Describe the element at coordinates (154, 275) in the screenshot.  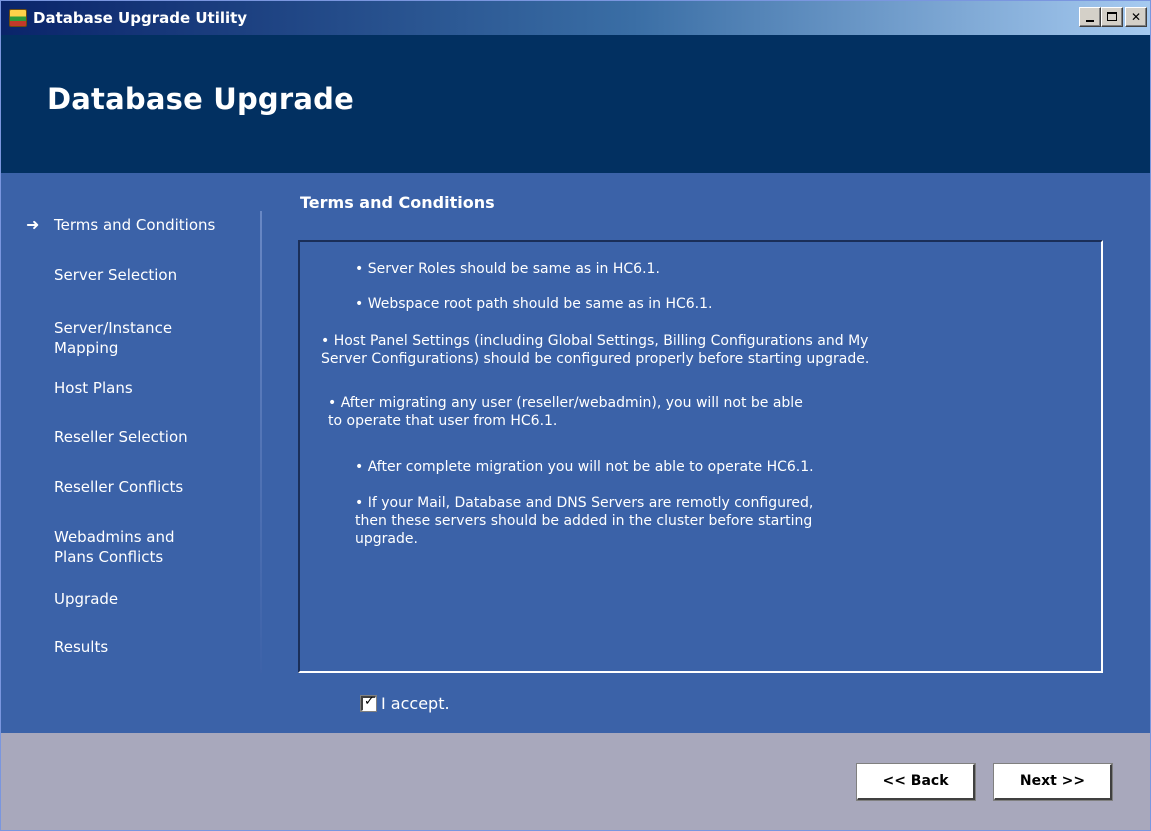
I see `sidebar-item-server-selection: Server Selection` at that location.